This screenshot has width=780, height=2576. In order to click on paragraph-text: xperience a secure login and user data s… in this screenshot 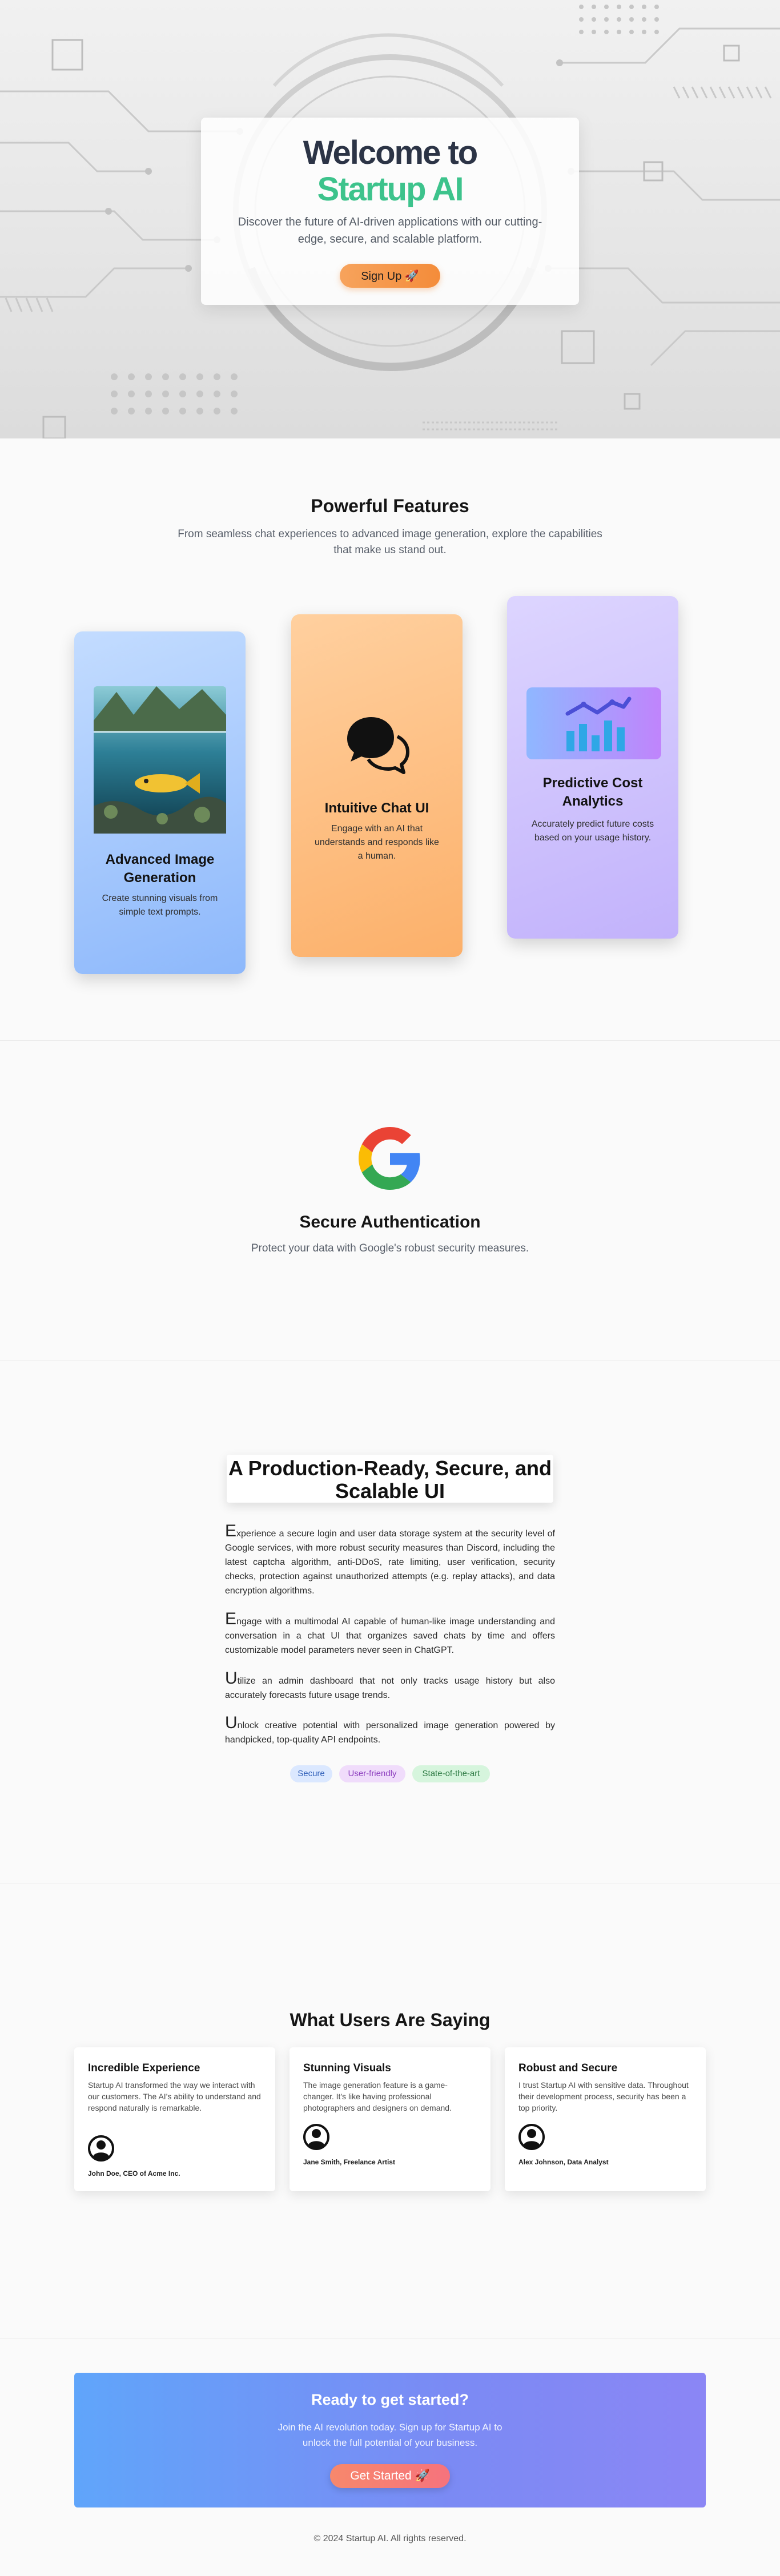, I will do `click(390, 1562)`.